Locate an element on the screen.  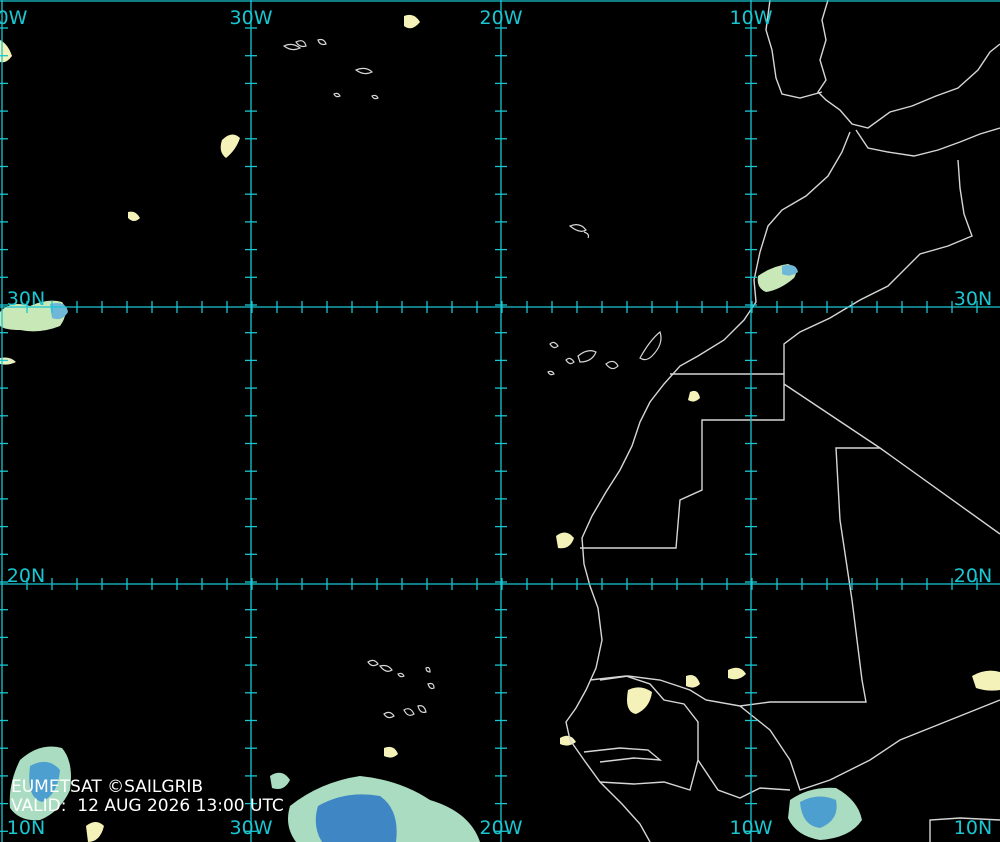
lon-label-bottom: 10W is located at coordinates (751, 828).